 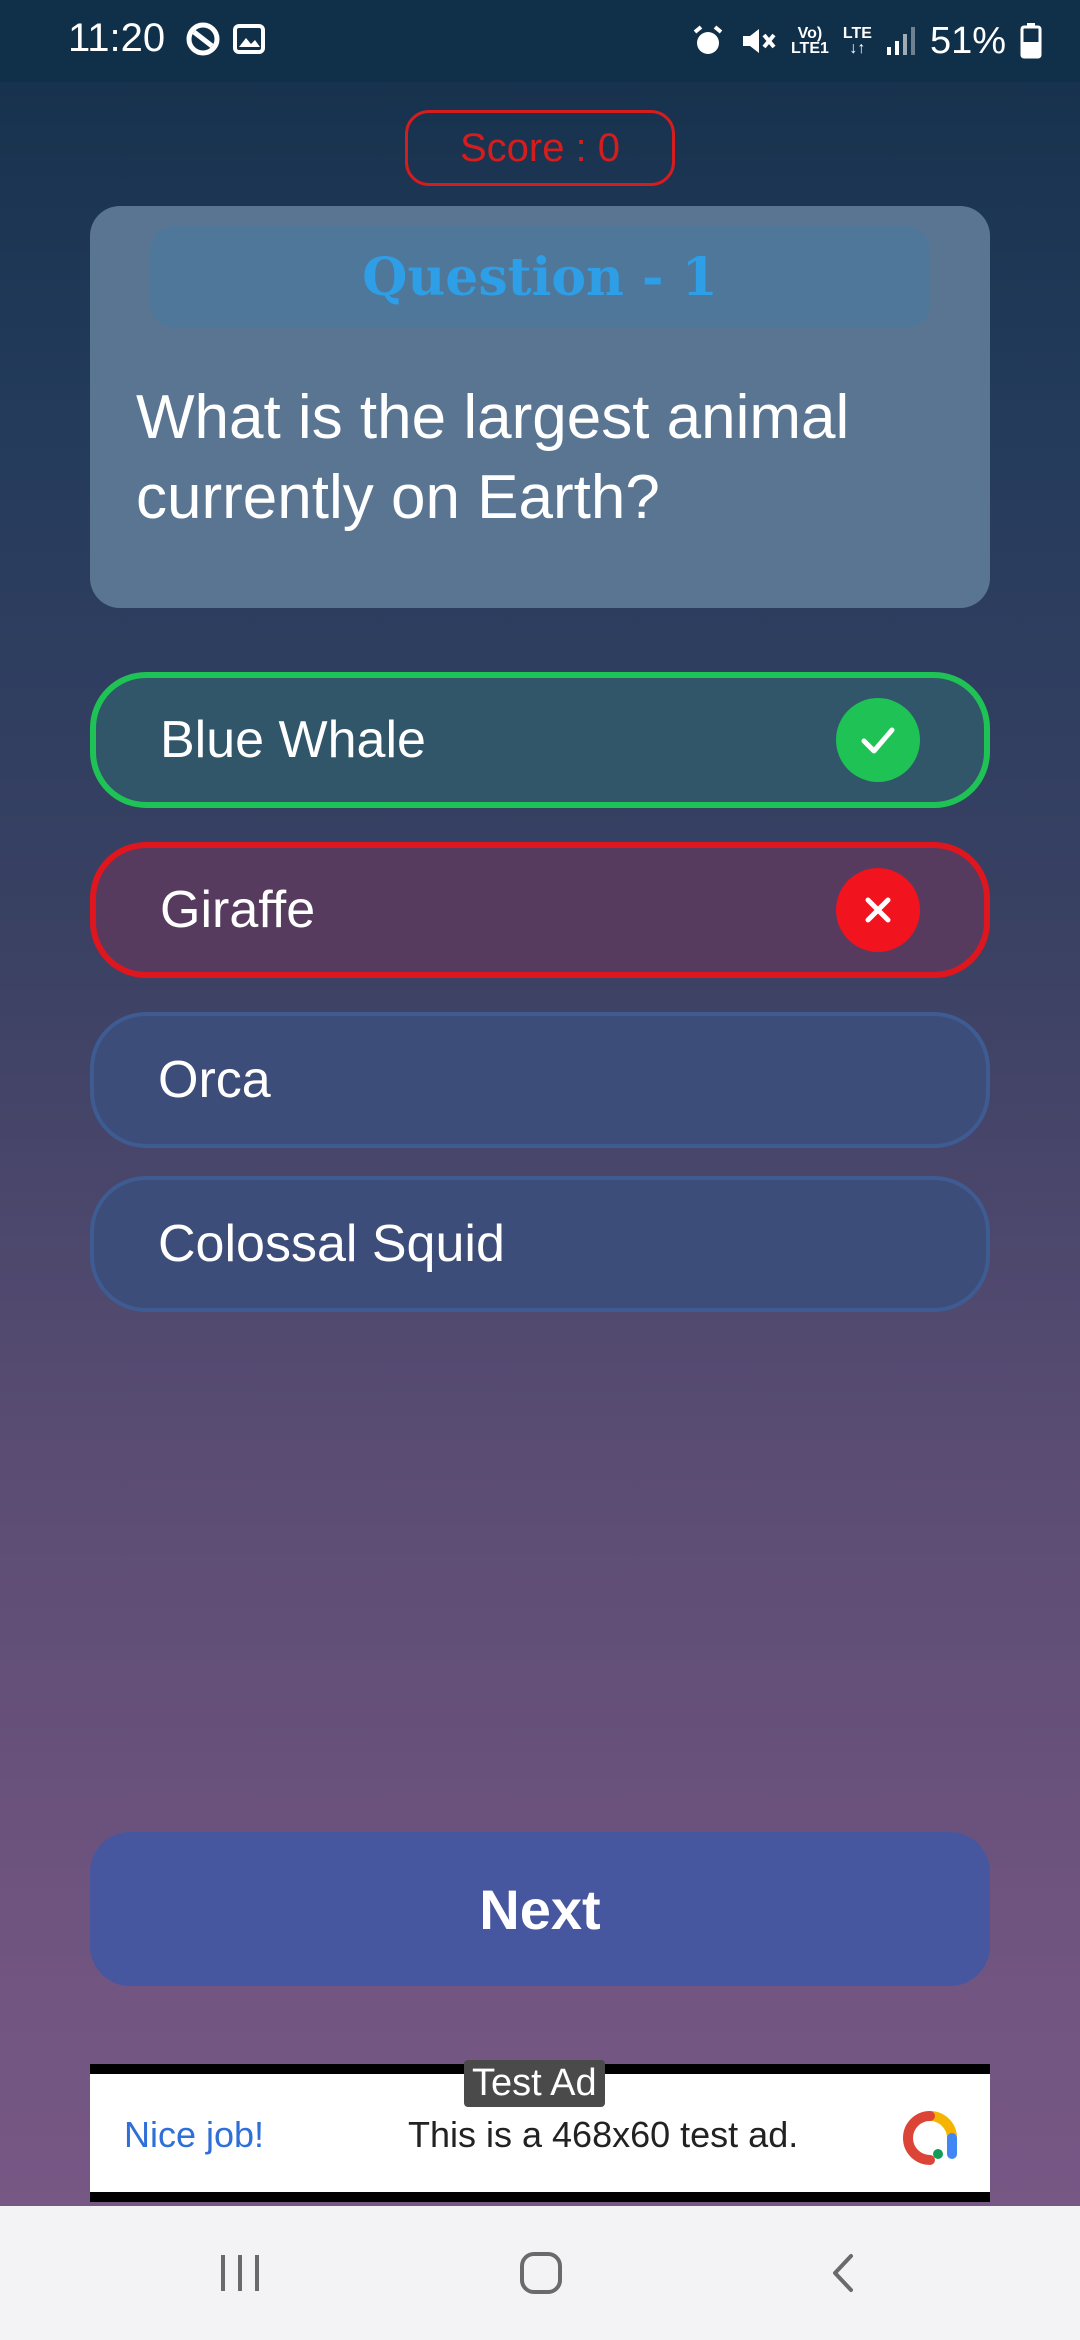 I want to click on option-orca: Orca, so click(x=540, y=1080).